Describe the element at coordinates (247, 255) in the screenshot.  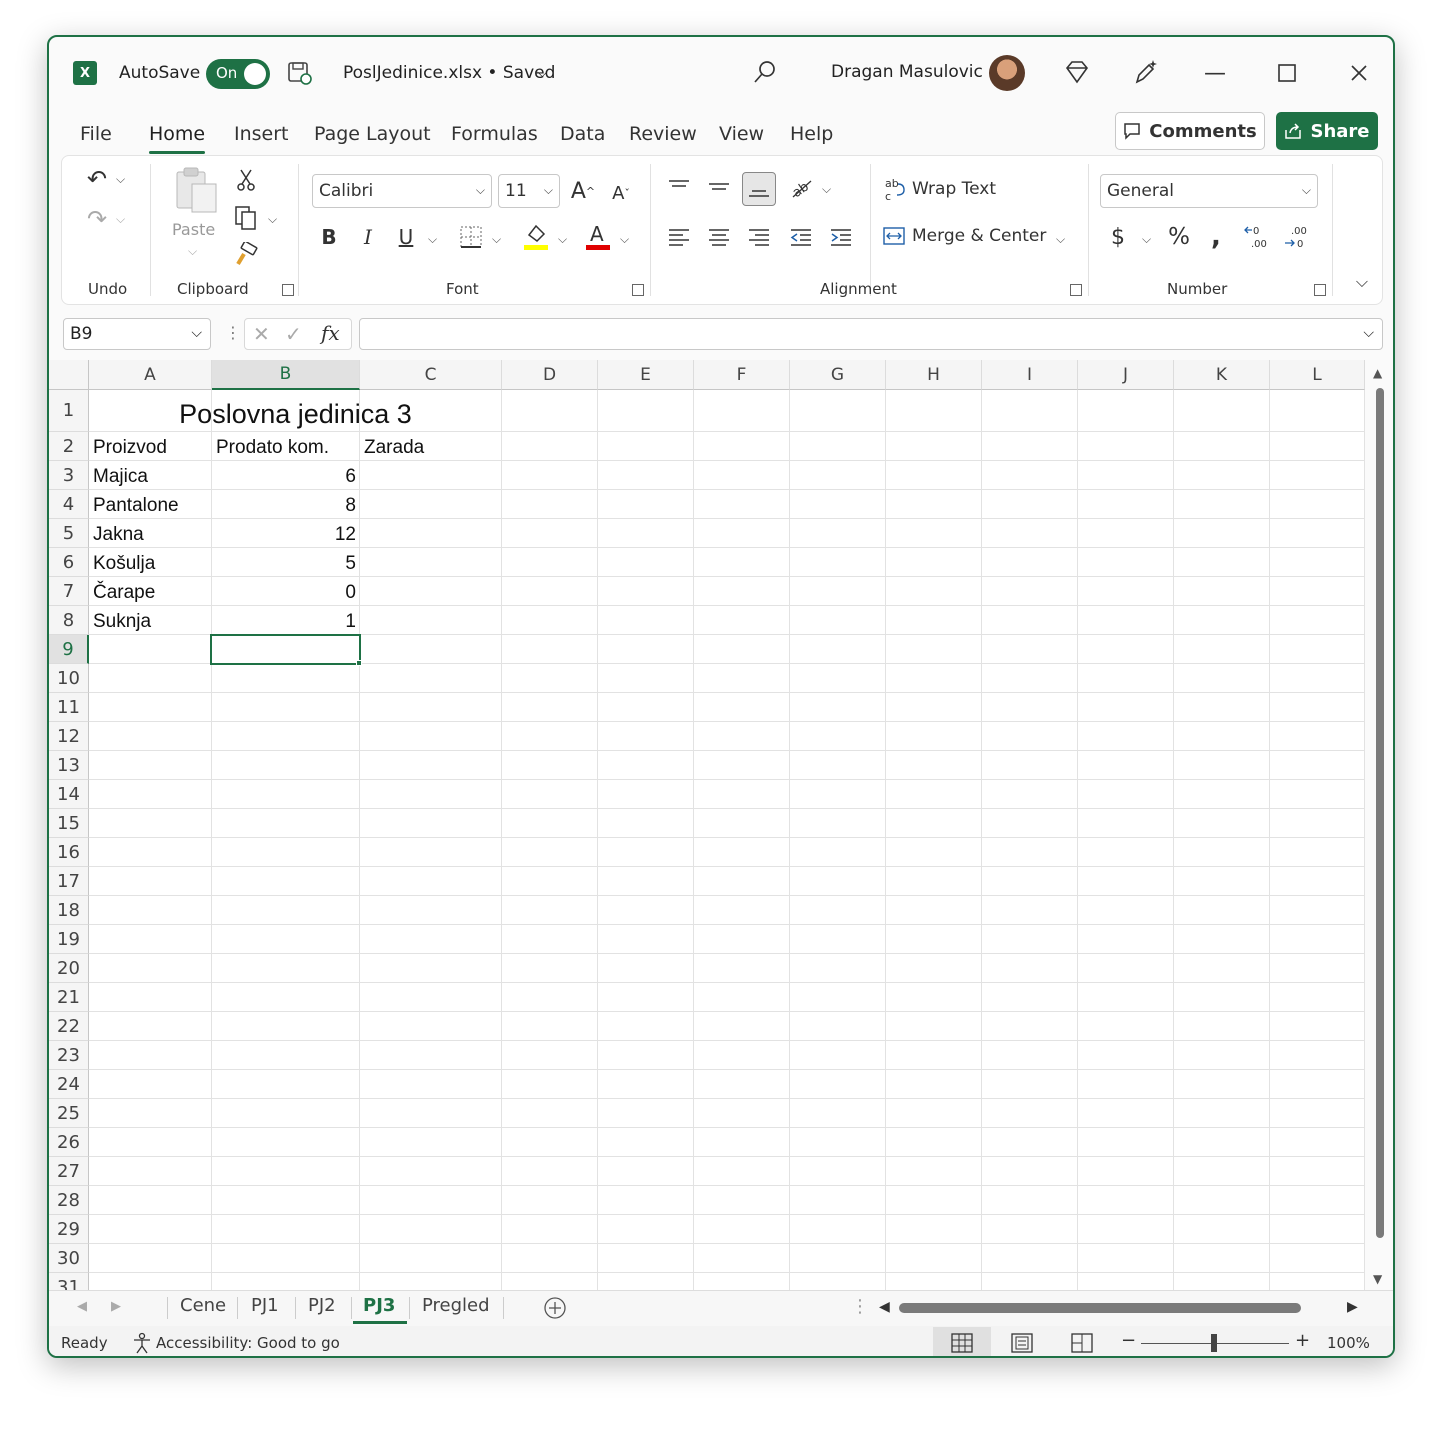
I see `format-painter-icon` at that location.